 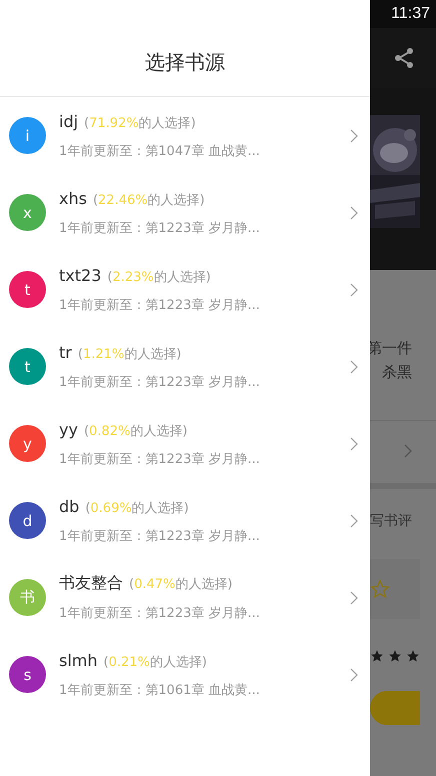 What do you see at coordinates (136, 431) in the screenshot?
I see `share-text: (0.82%的人选择)` at bounding box center [136, 431].